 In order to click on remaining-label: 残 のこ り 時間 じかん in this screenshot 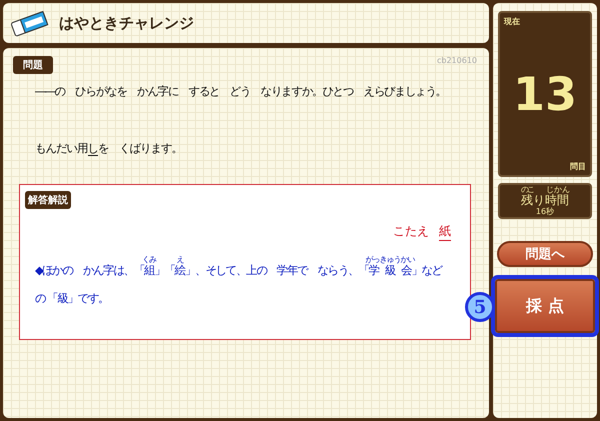, I will do `click(545, 195)`.